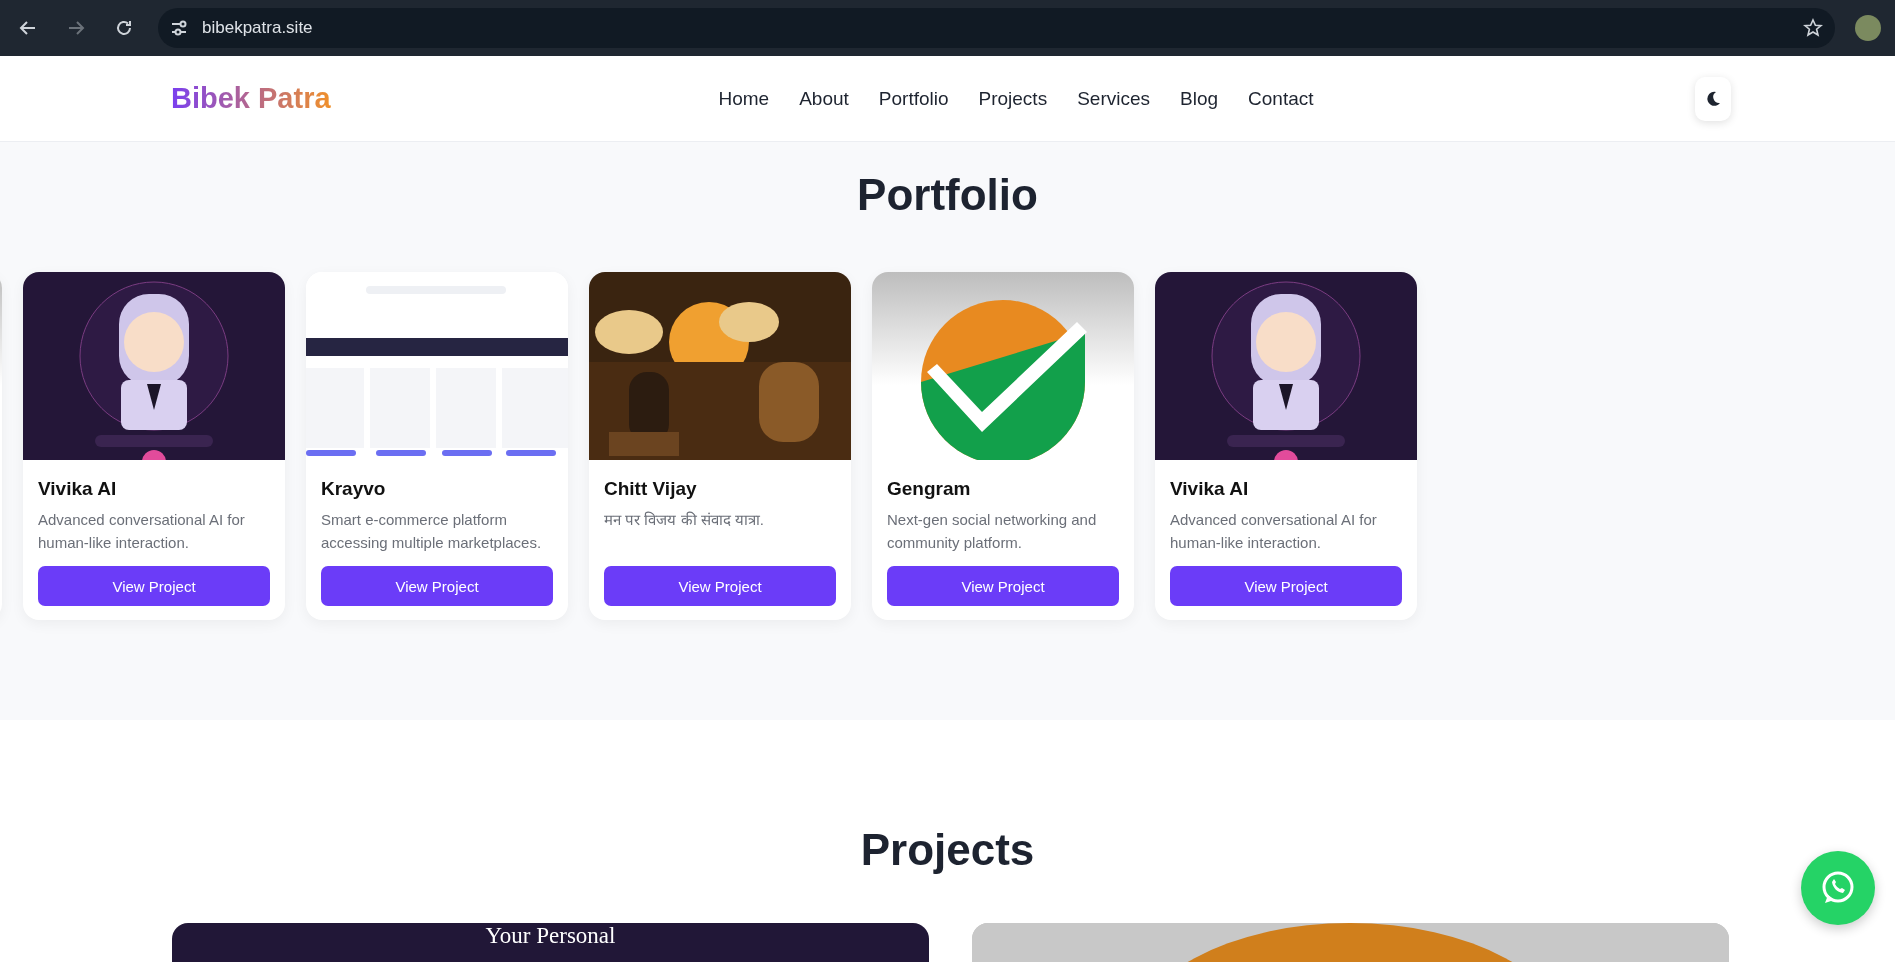  I want to click on card-title: Krayvo, so click(354, 489).